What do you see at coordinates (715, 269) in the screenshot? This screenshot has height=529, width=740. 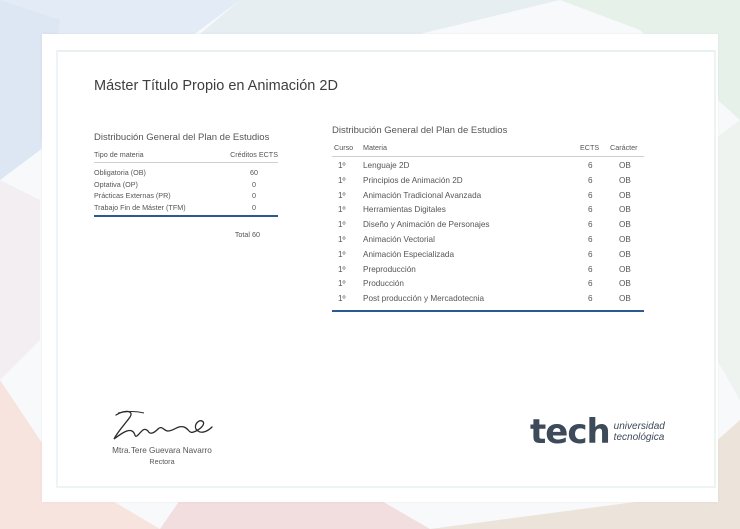 I see `frame-line-right` at bounding box center [715, 269].